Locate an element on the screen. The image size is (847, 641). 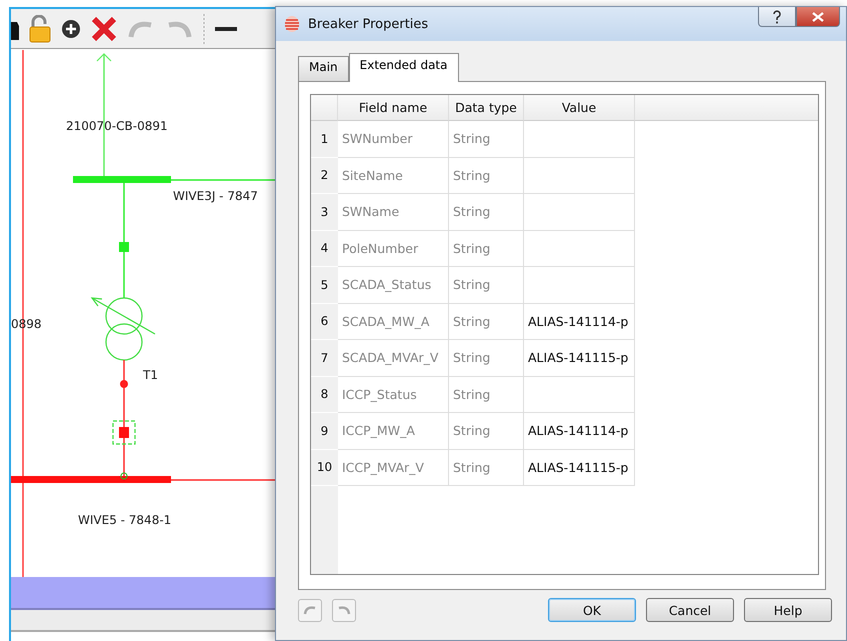
redo-button is located at coordinates (344, 610).